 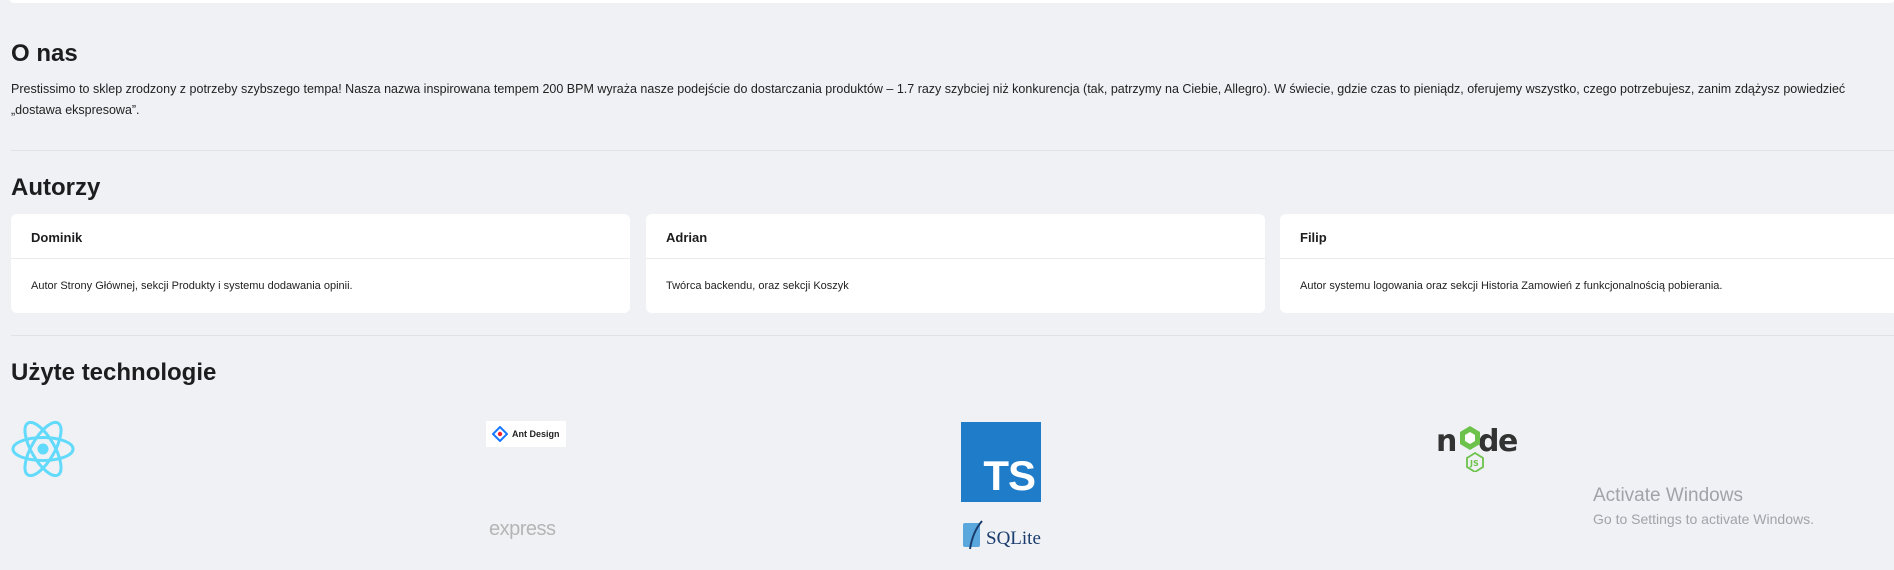 What do you see at coordinates (43, 451) in the screenshot?
I see `react-logo-icon` at bounding box center [43, 451].